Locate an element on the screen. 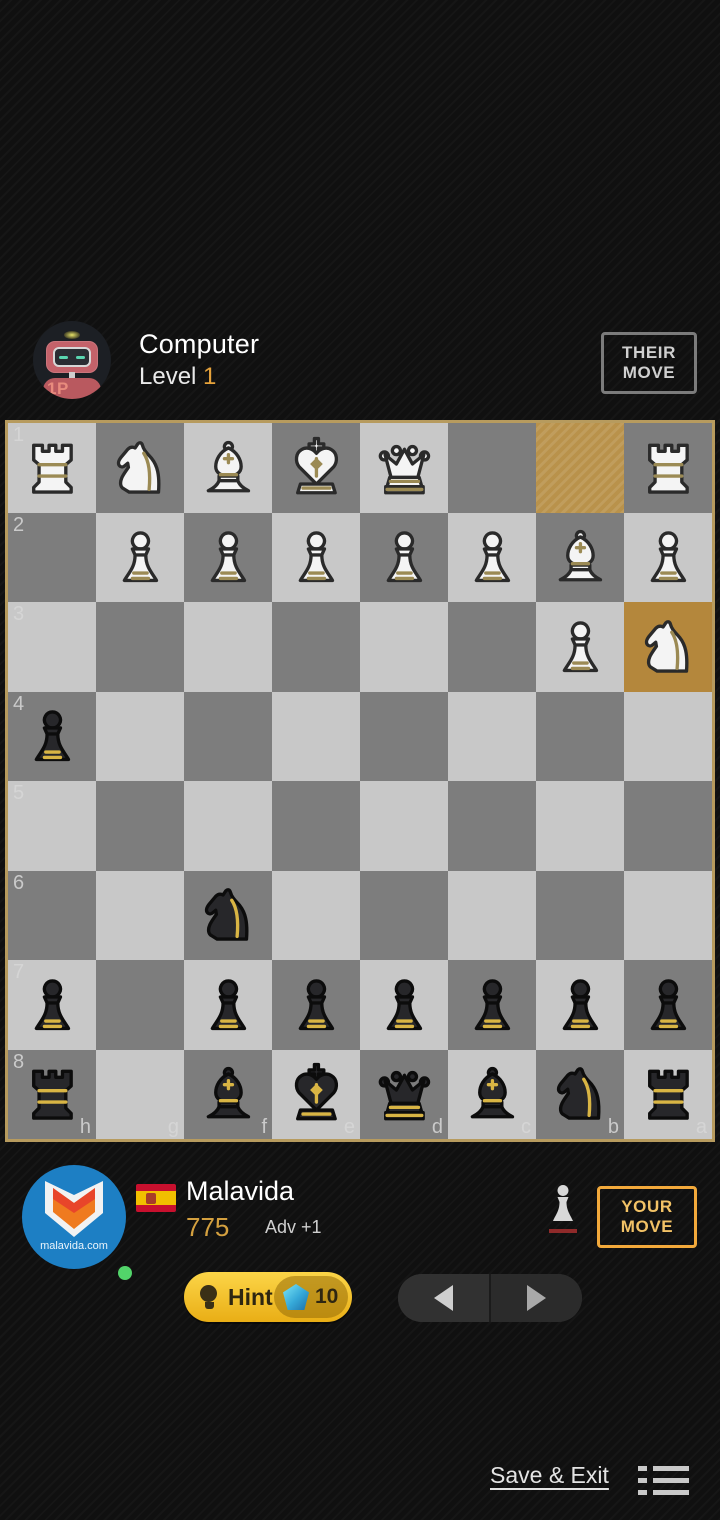  board-square-e2 is located at coordinates (316, 557).